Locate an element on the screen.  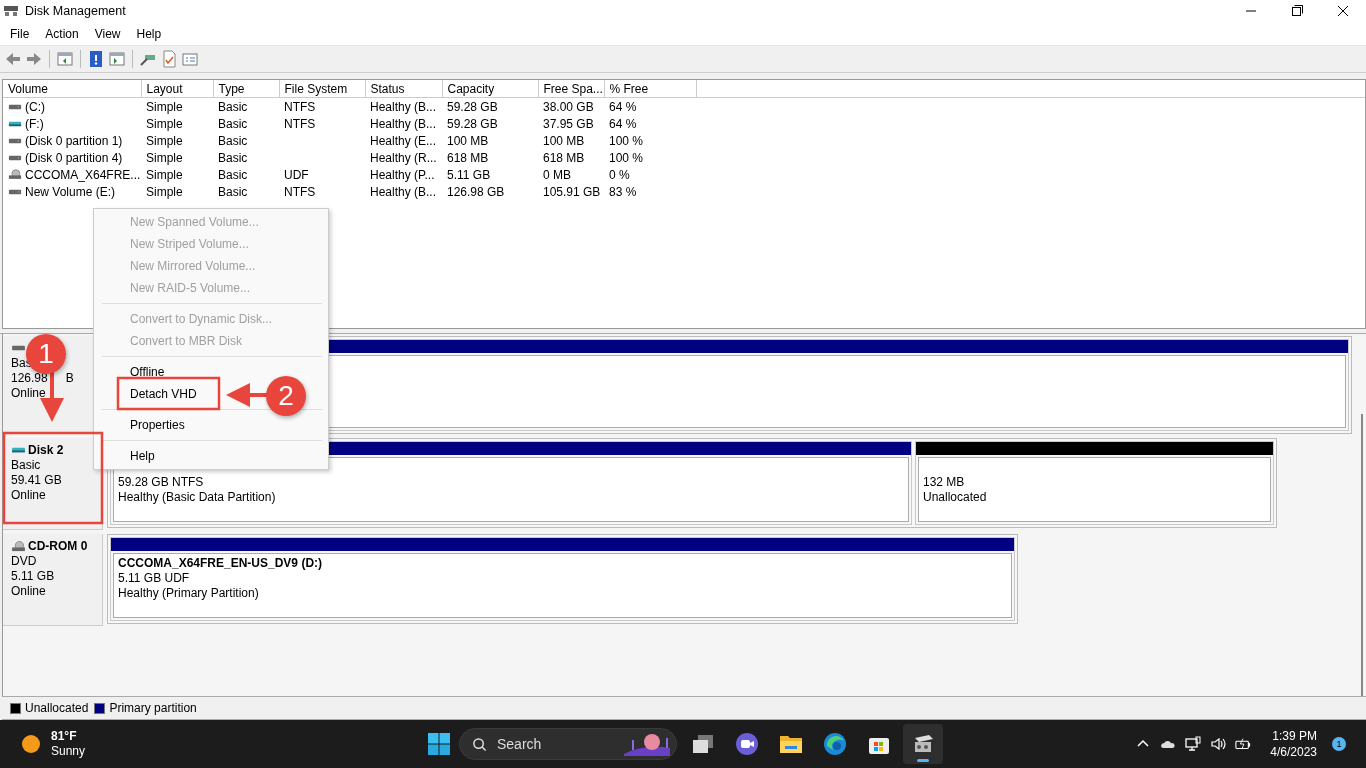
table-cell: 105.91 GB is located at coordinates (572, 191).